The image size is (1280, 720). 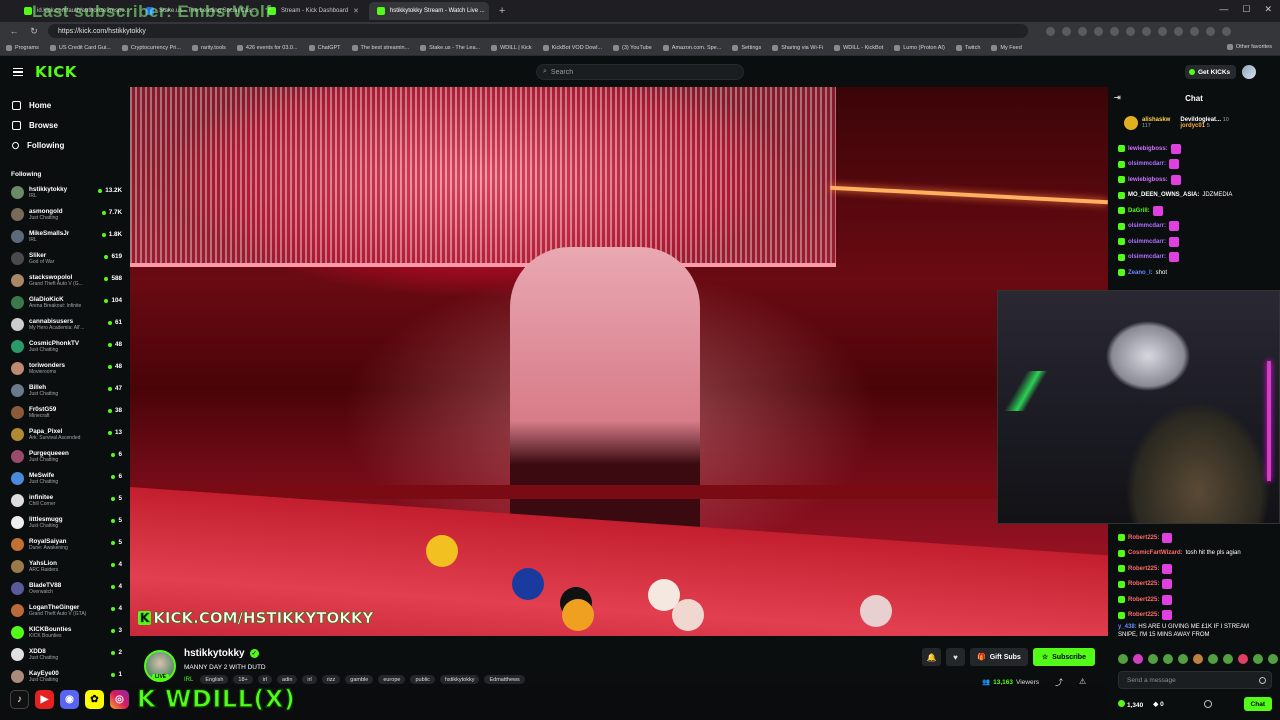 What do you see at coordinates (313, 11) in the screenshot?
I see `browser-tab: Stream - Kick Dashboard ✕` at bounding box center [313, 11].